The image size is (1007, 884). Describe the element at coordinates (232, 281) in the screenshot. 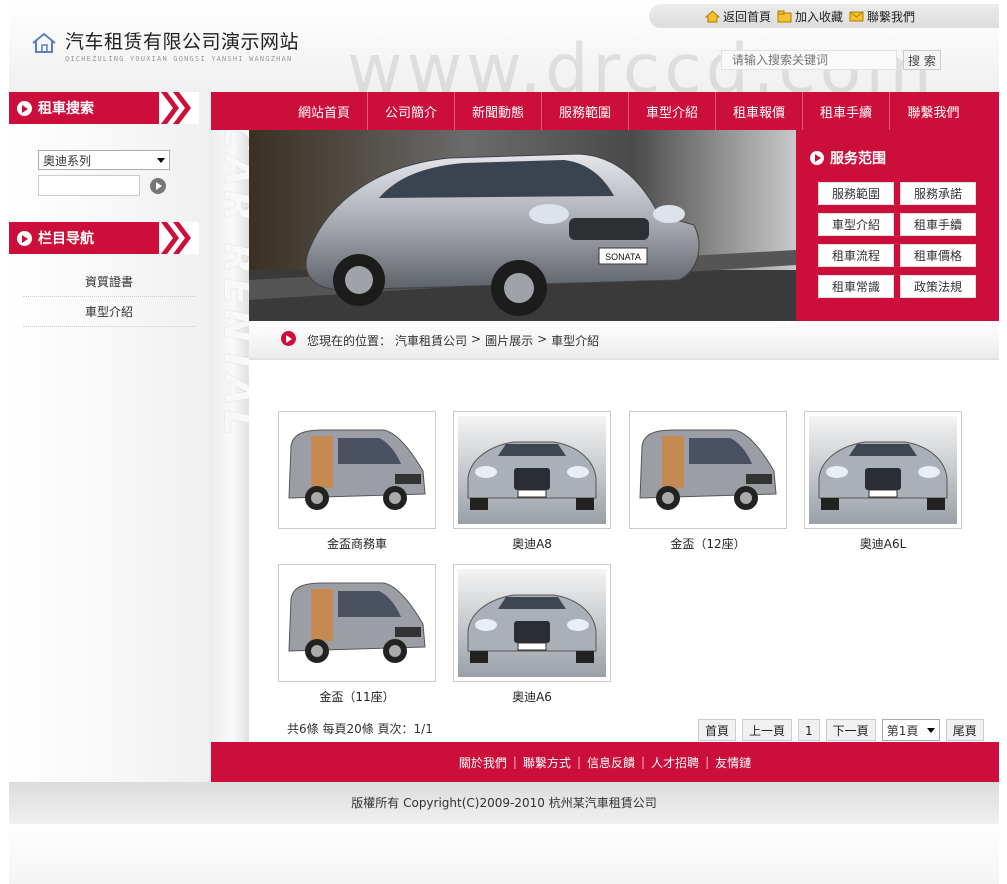

I see `car-rental-vertical-text: CAR RENTAL` at that location.